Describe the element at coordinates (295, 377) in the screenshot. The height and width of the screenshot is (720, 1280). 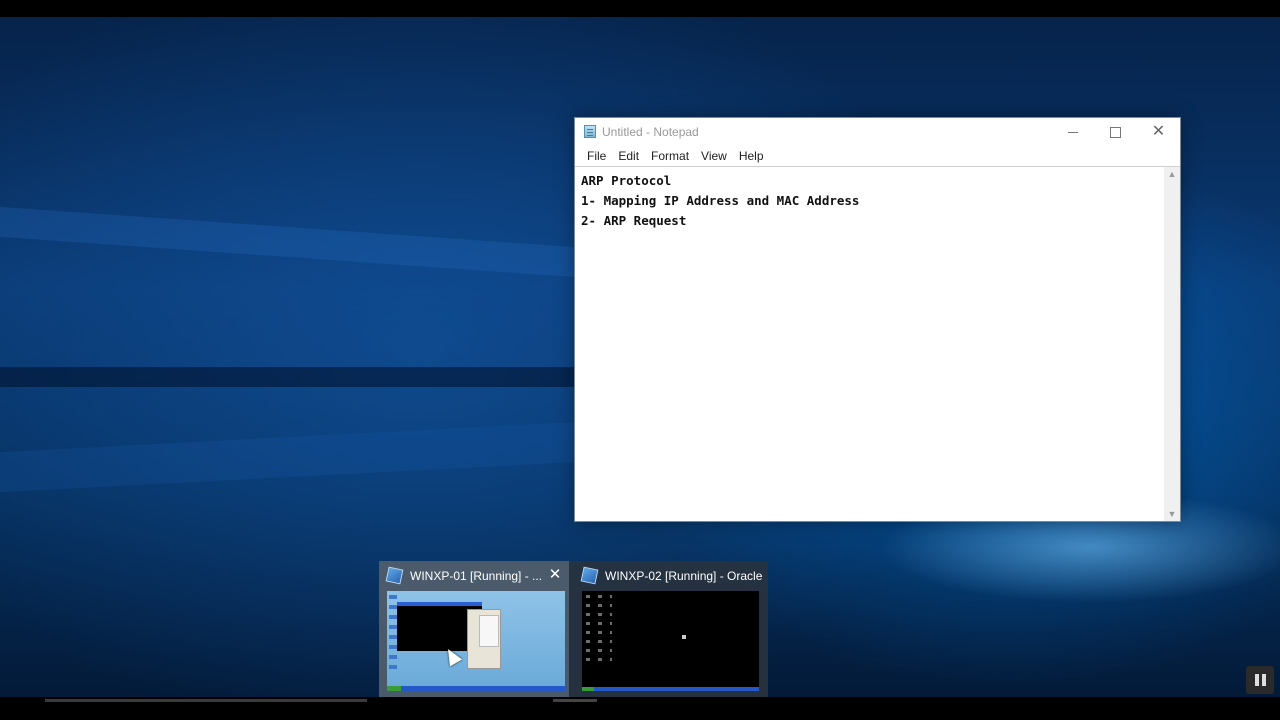
I see `wallpaper-window-frame` at that location.